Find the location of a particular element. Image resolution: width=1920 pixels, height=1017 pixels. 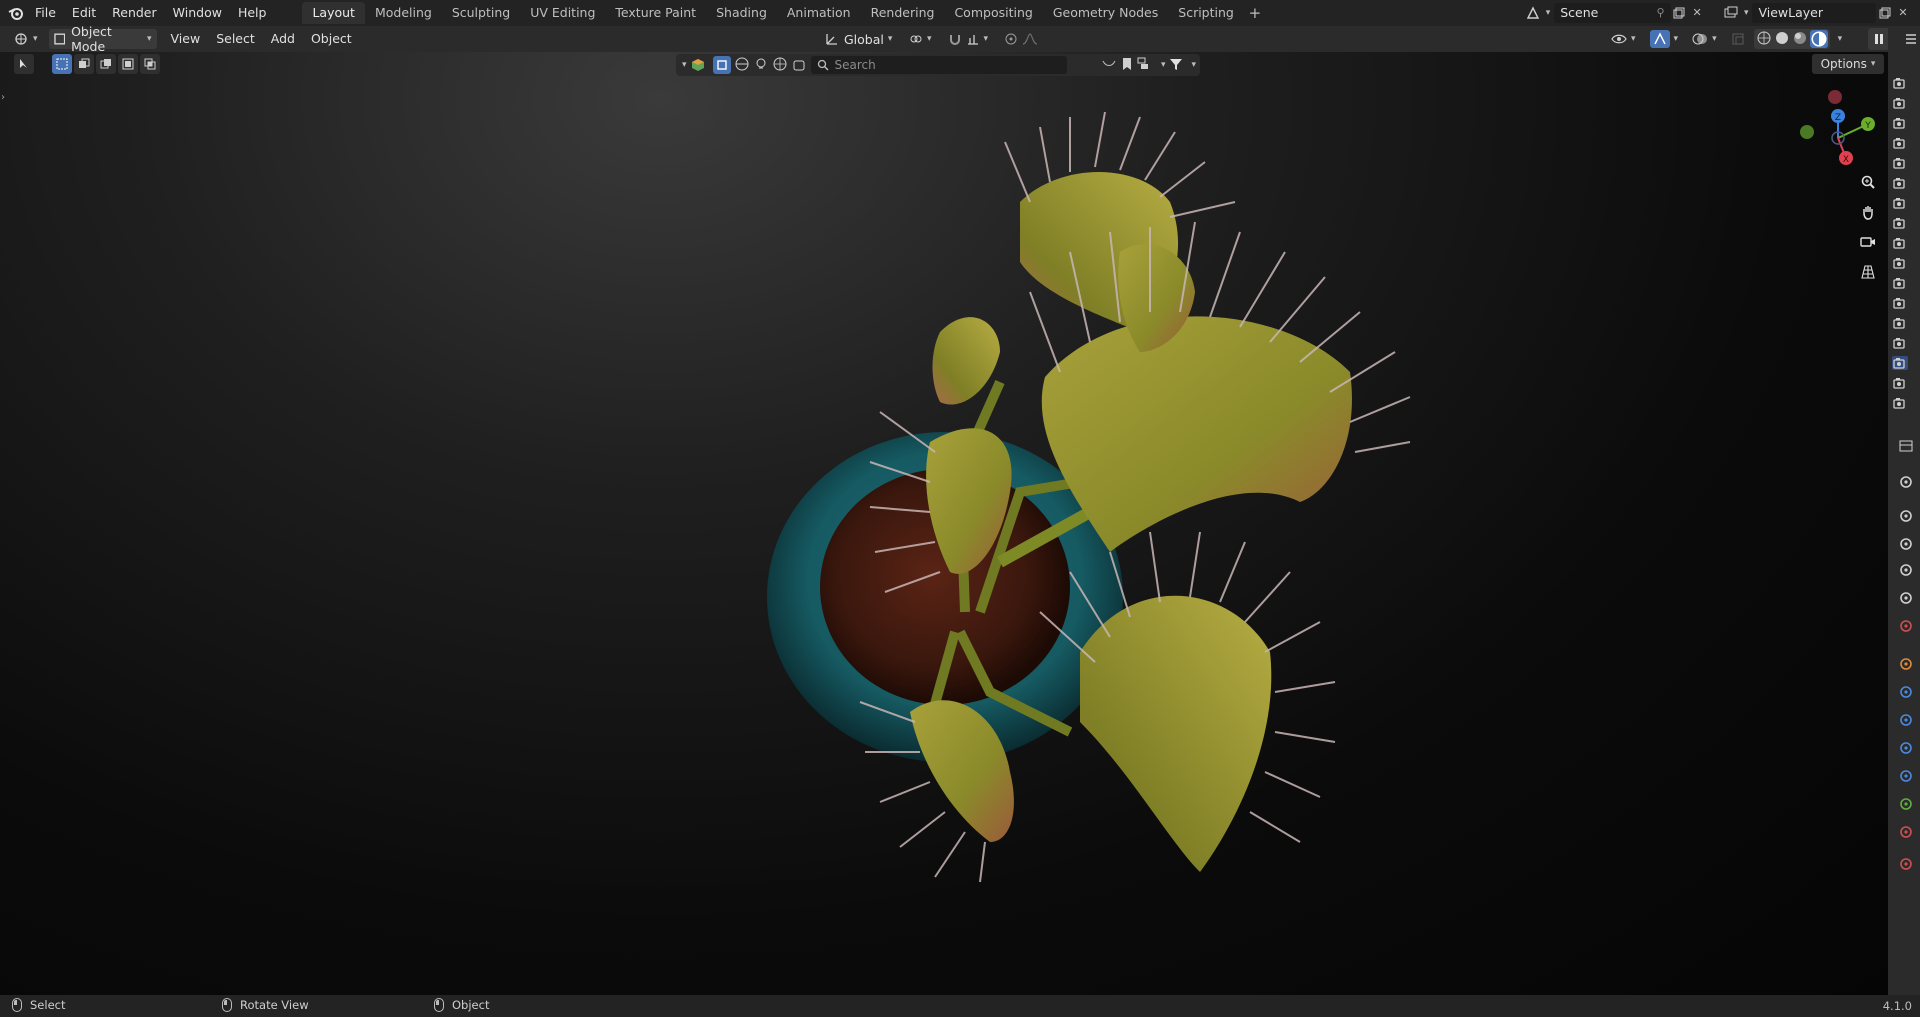

material-shading-icon is located at coordinates (1800, 39).